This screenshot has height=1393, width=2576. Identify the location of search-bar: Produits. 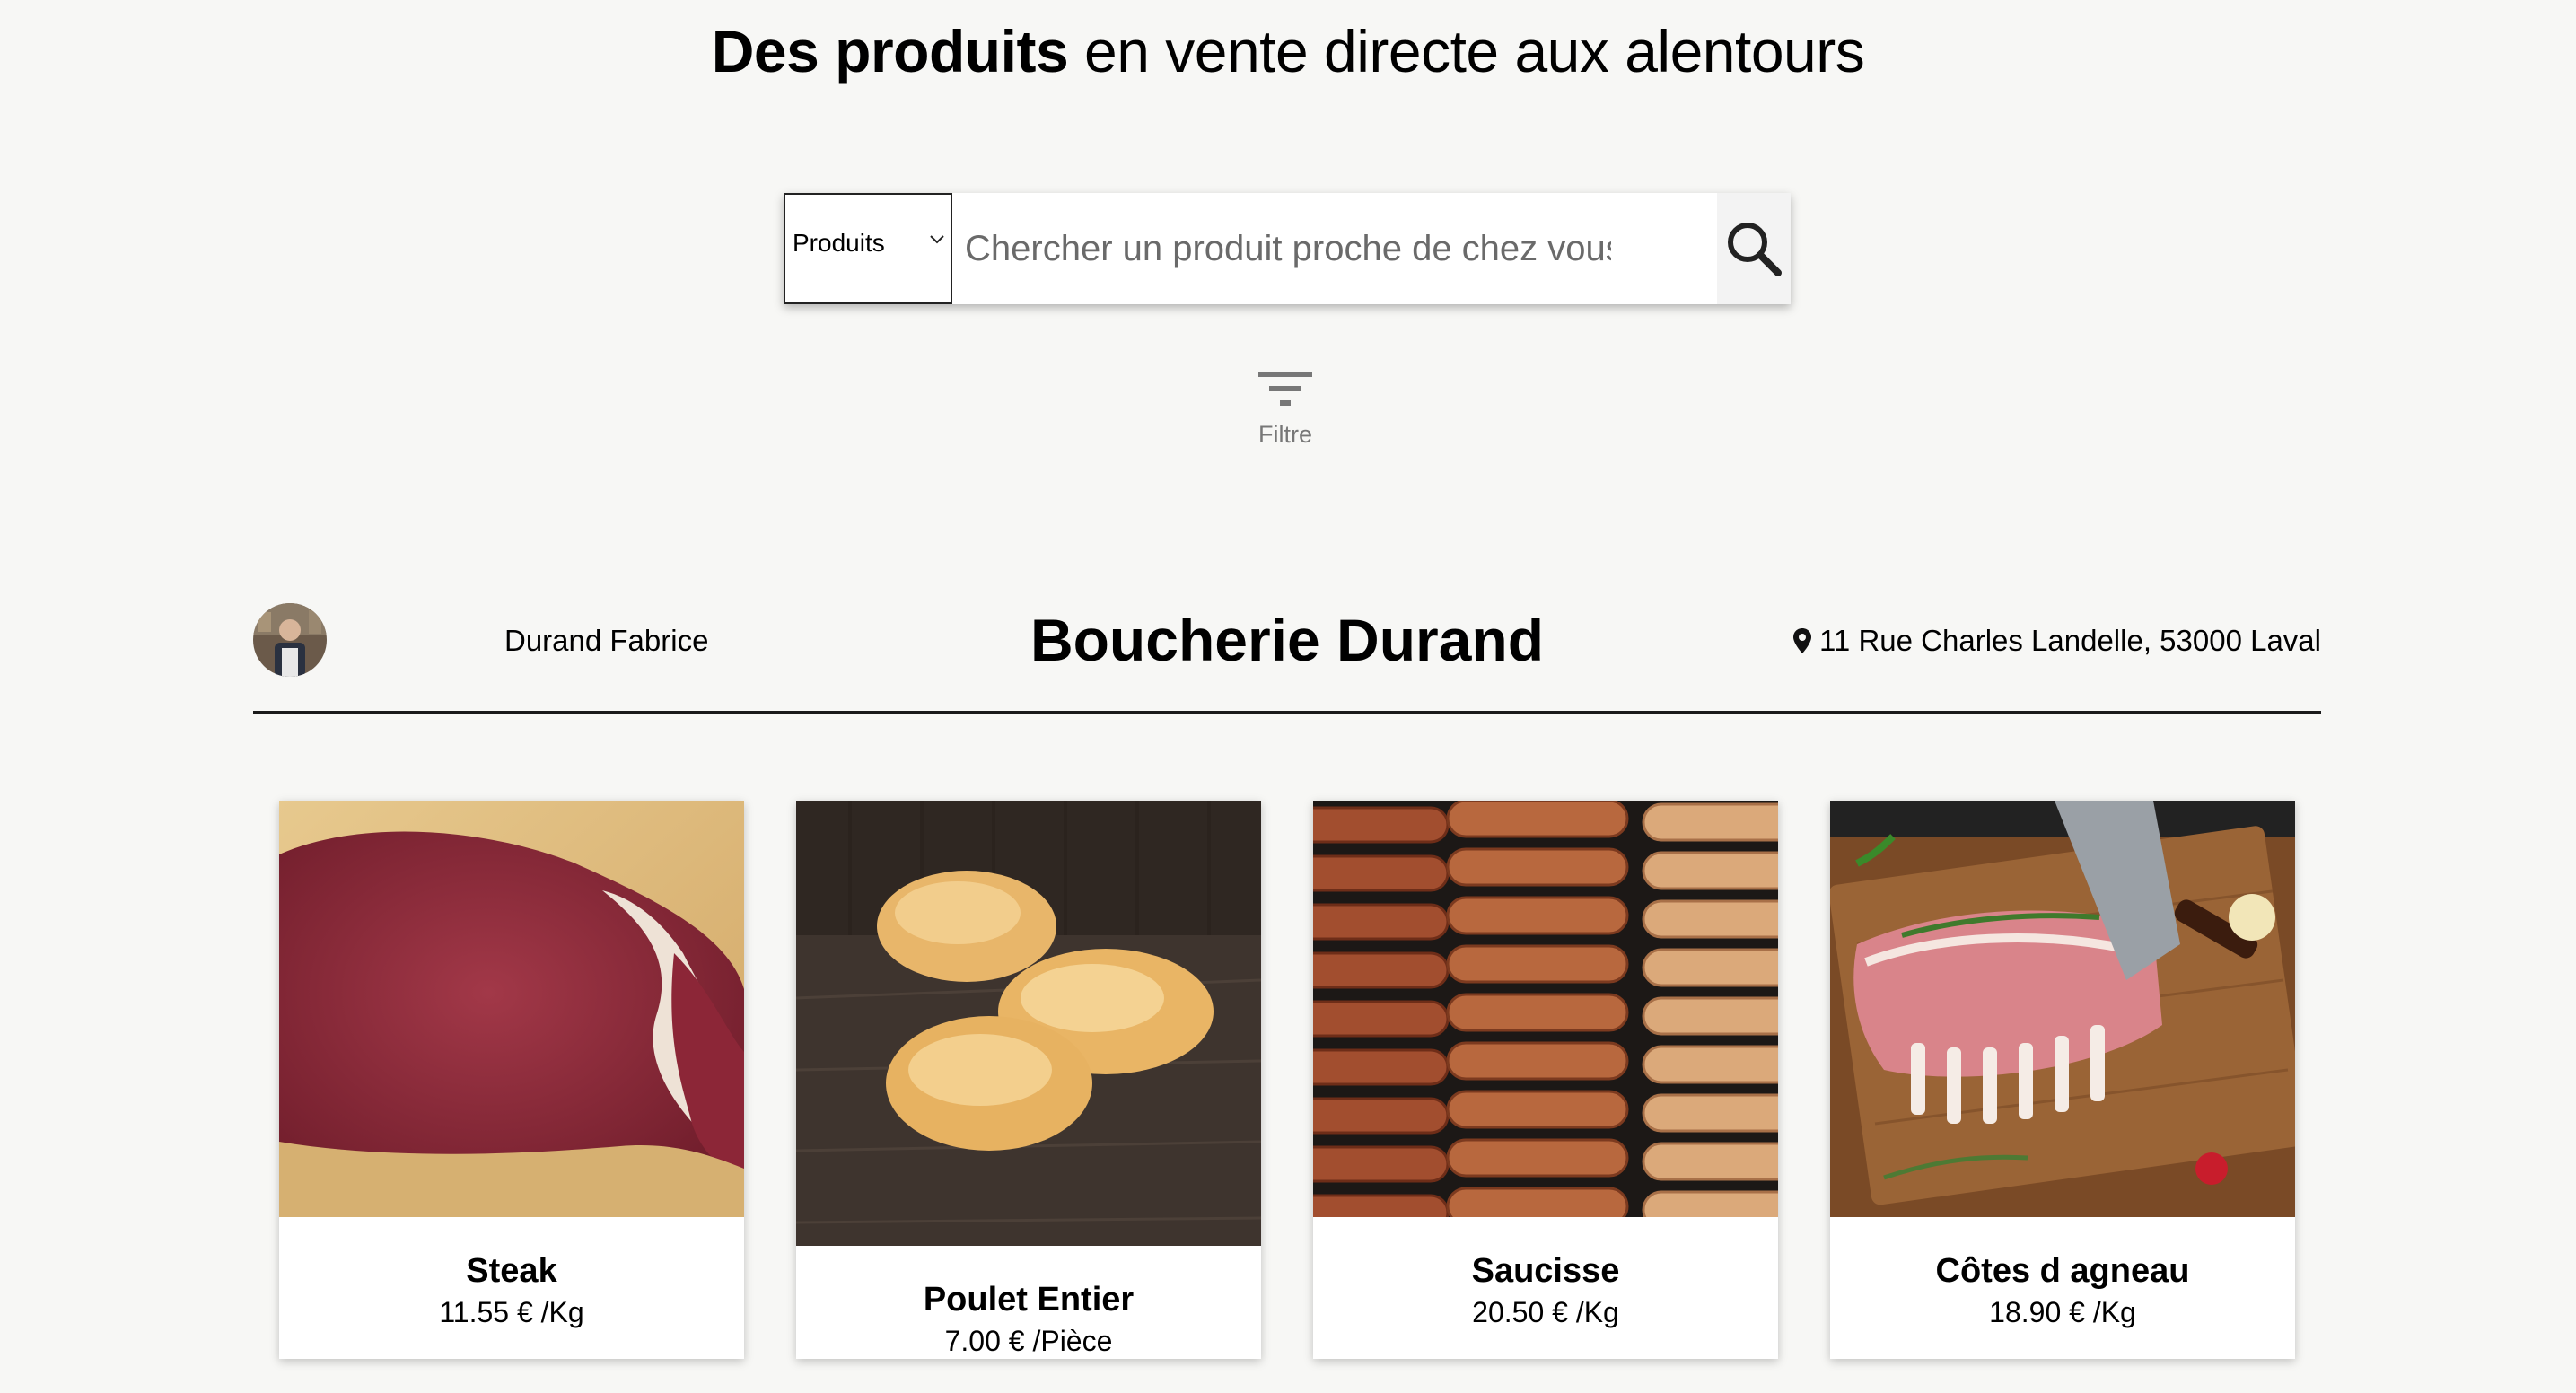
(1287, 248).